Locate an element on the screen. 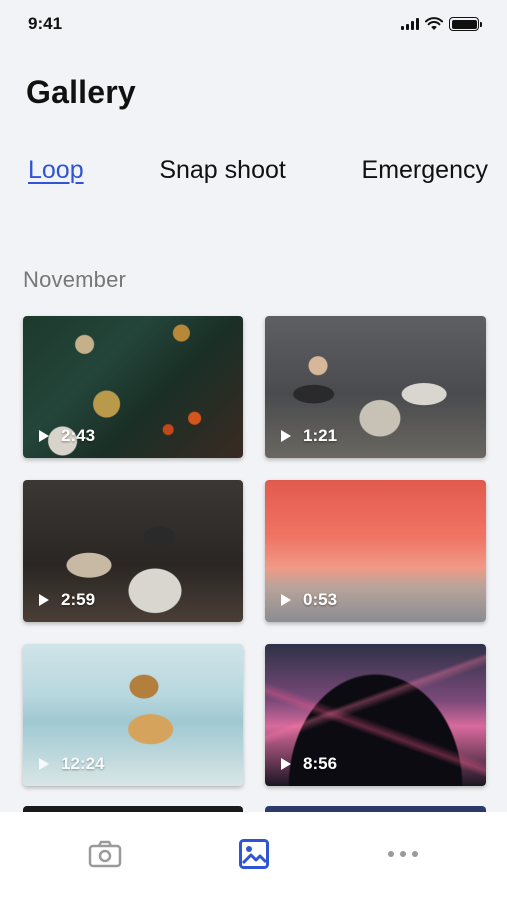  video-thumbnail: 12:24 is located at coordinates (133, 715).